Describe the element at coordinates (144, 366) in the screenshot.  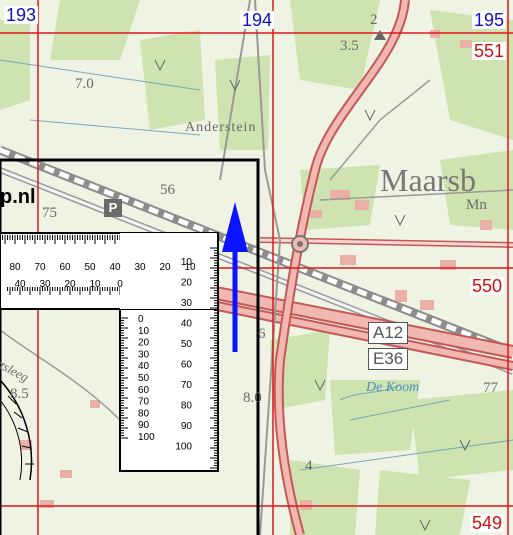
I see `ruler-left-label: 40` at that location.